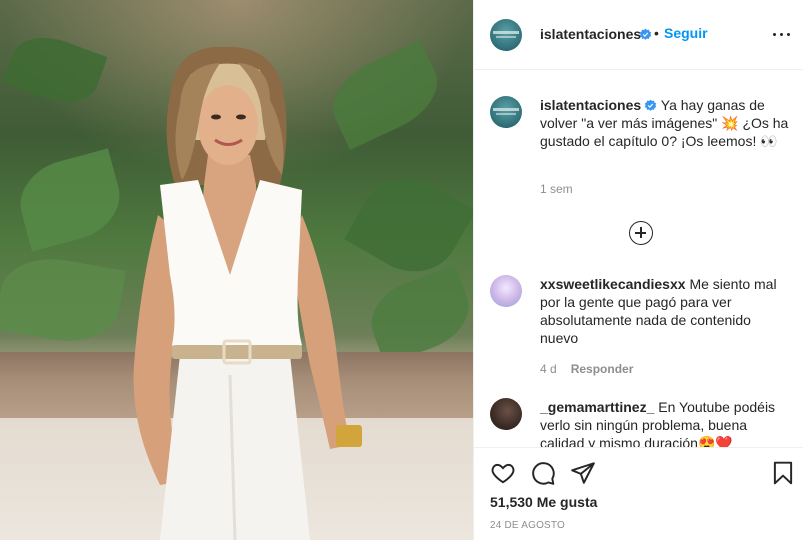 Image resolution: width=803 pixels, height=540 pixels. What do you see at coordinates (782, 34) in the screenshot?
I see `more-options-icon` at bounding box center [782, 34].